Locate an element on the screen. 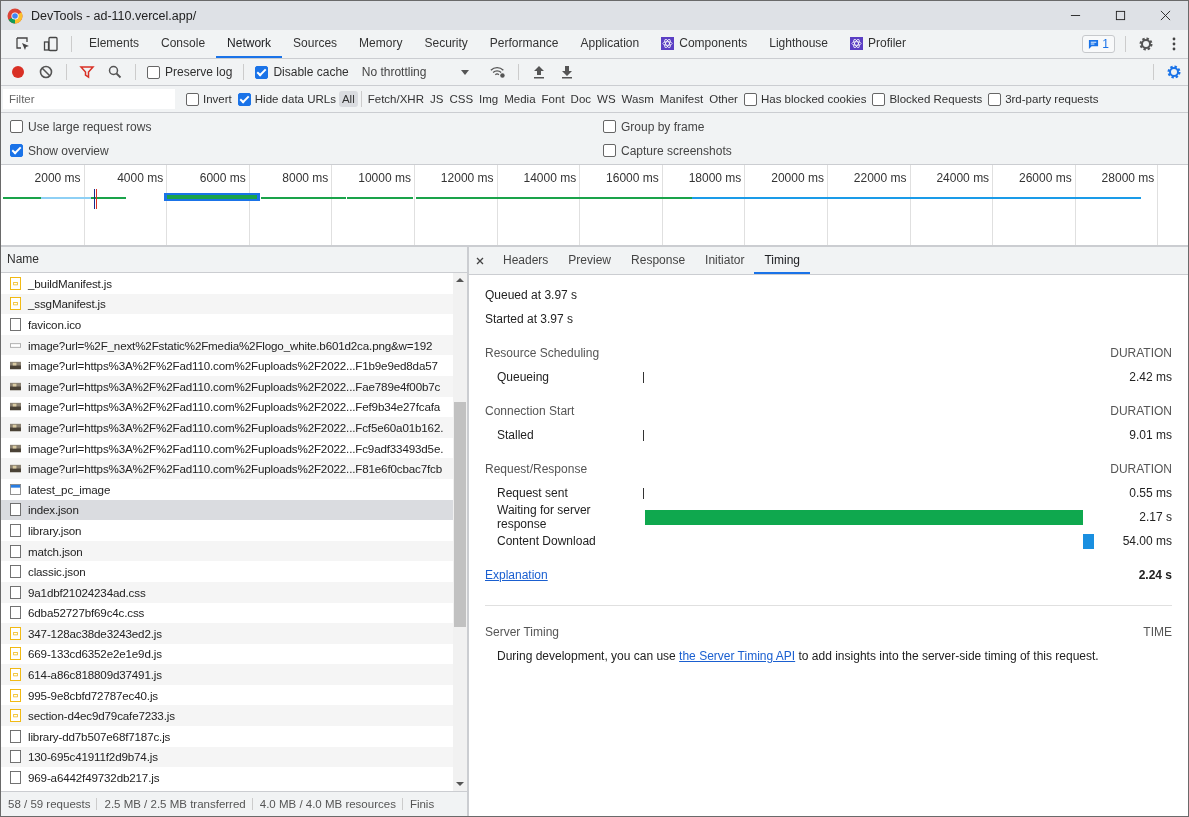  timing-tick is located at coordinates (643, 493).